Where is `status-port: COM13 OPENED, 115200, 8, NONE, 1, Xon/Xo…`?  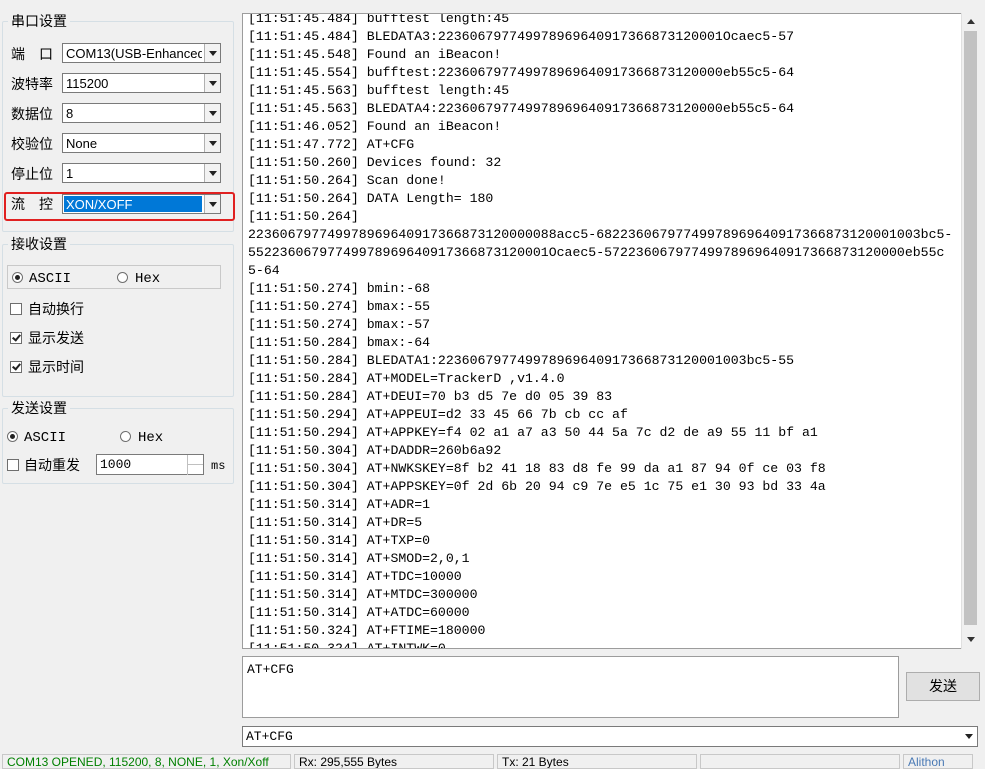
status-port: COM13 OPENED, 115200, 8, NONE, 1, Xon/Xo… is located at coordinates (146, 761).